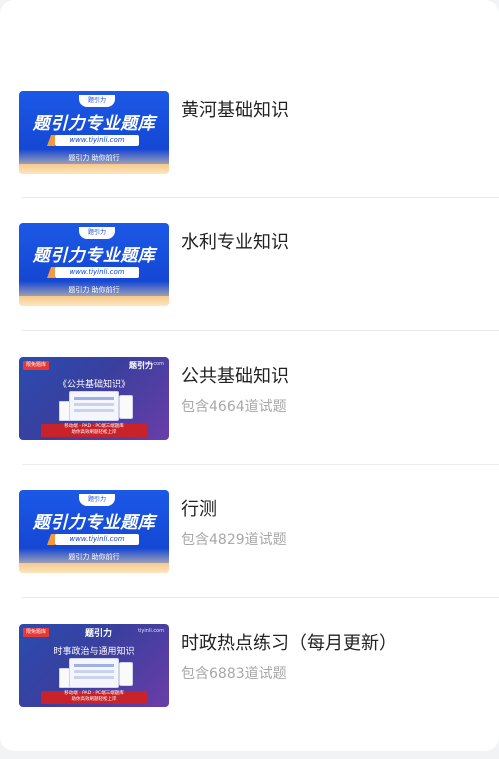 This screenshot has height=759, width=499. What do you see at coordinates (235, 109) in the screenshot?
I see `item-title: 黄河基础知识` at bounding box center [235, 109].